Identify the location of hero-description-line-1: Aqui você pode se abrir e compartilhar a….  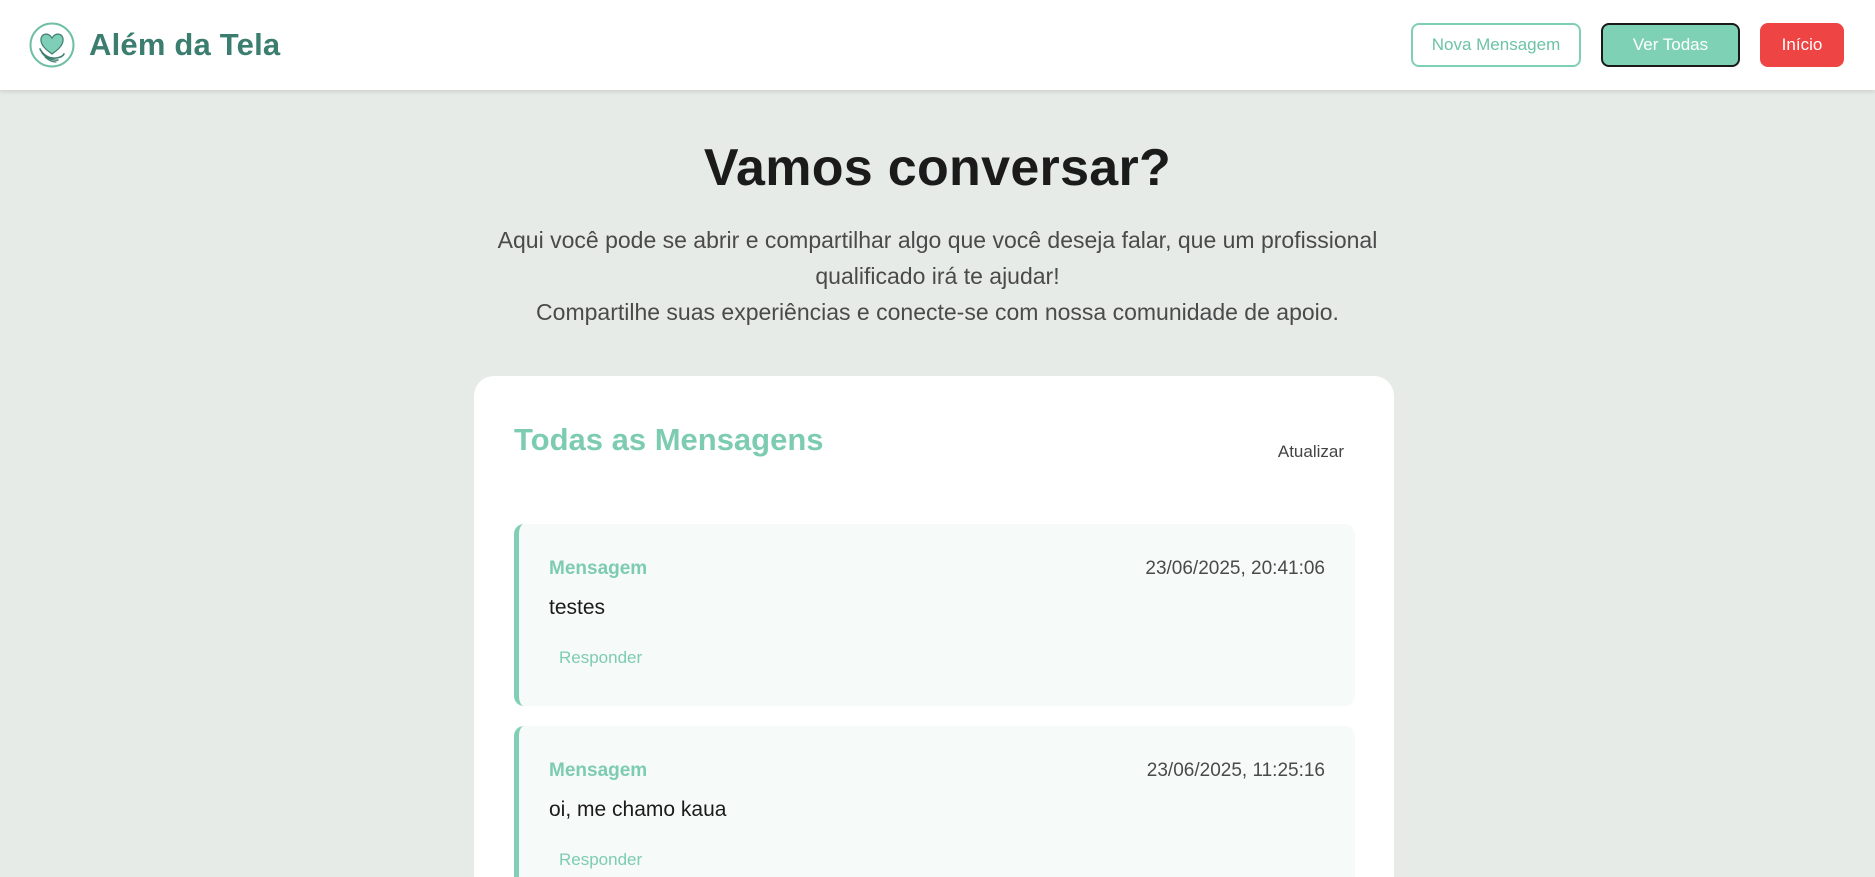
(937, 258).